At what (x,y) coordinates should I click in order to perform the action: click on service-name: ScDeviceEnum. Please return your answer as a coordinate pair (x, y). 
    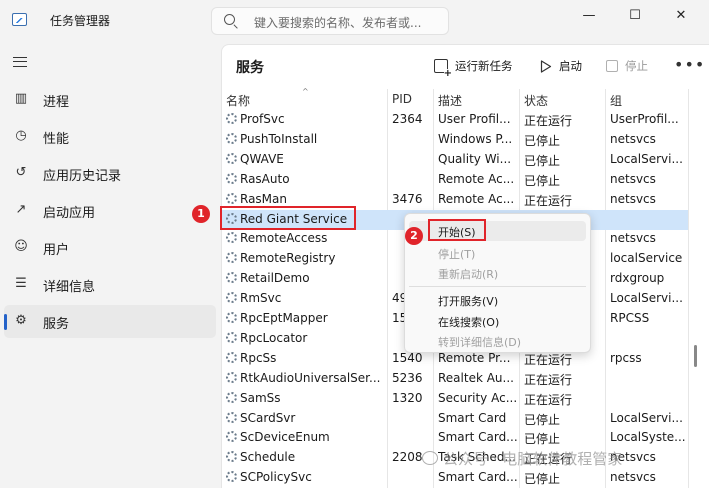
    Looking at the image, I should click on (285, 437).